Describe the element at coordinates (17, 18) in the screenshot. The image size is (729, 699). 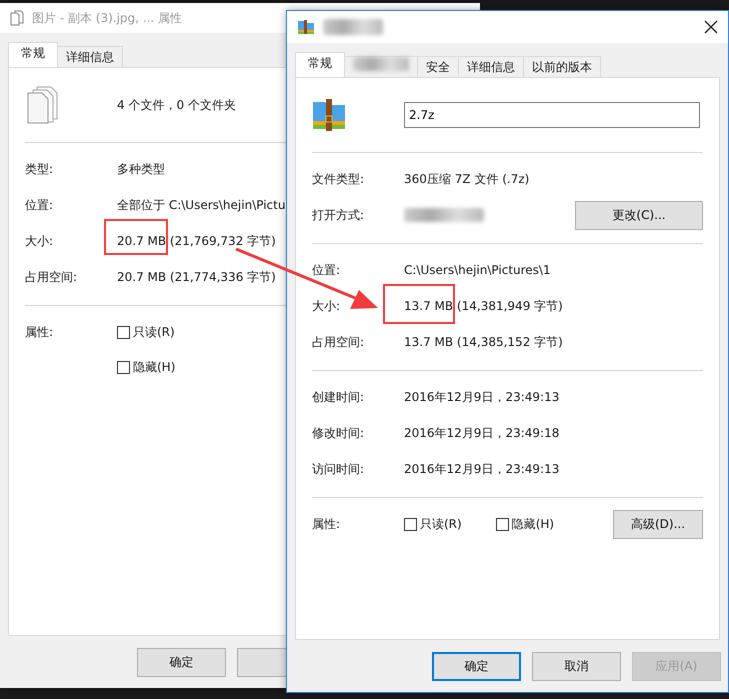
I see `documents-icon` at that location.